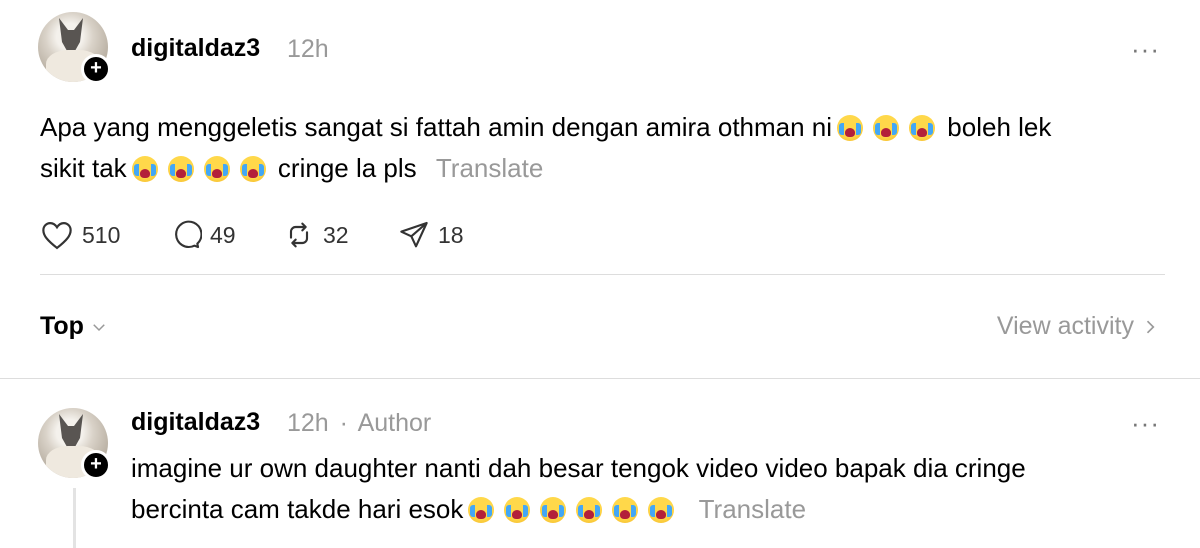  Describe the element at coordinates (188, 234) in the screenshot. I see `comment-icon` at that location.